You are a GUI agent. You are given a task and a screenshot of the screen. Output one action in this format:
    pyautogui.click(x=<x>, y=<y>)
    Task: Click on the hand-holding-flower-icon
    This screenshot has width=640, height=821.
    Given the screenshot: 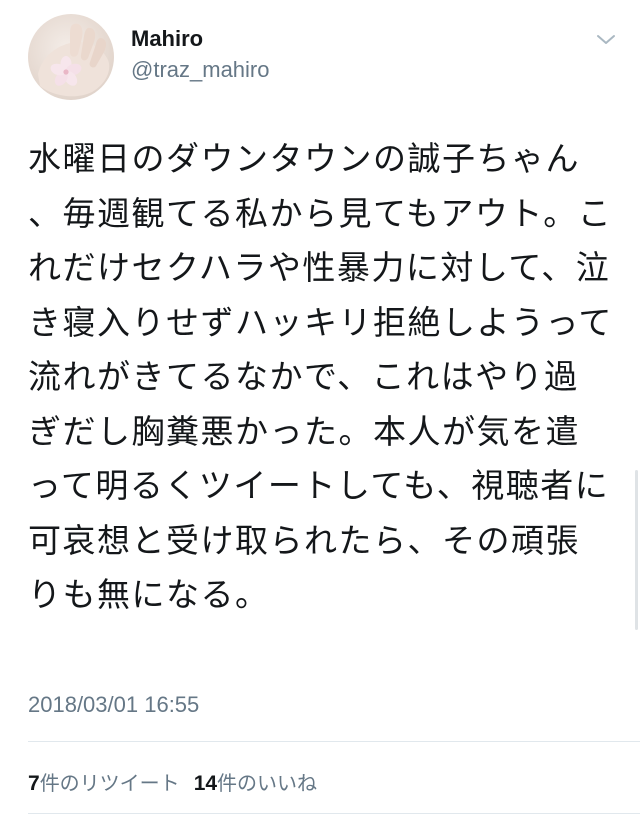 What is the action you would take?
    pyautogui.click(x=74, y=60)
    